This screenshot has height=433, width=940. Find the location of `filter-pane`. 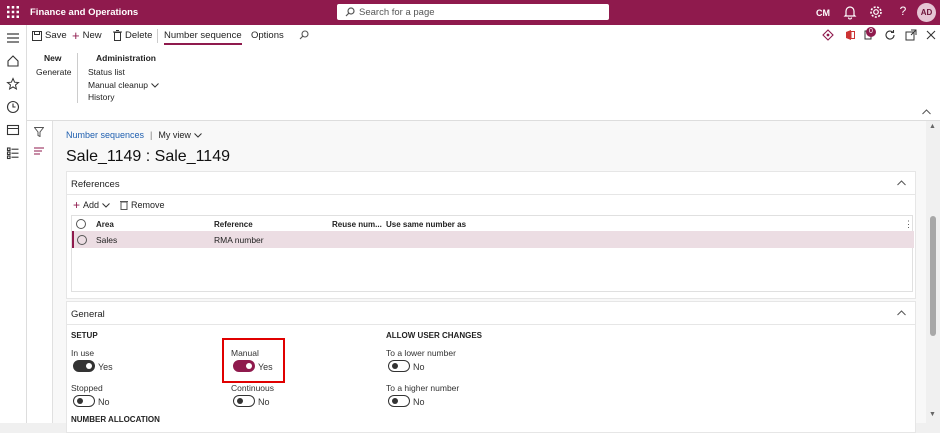

filter-pane is located at coordinates (40, 272).